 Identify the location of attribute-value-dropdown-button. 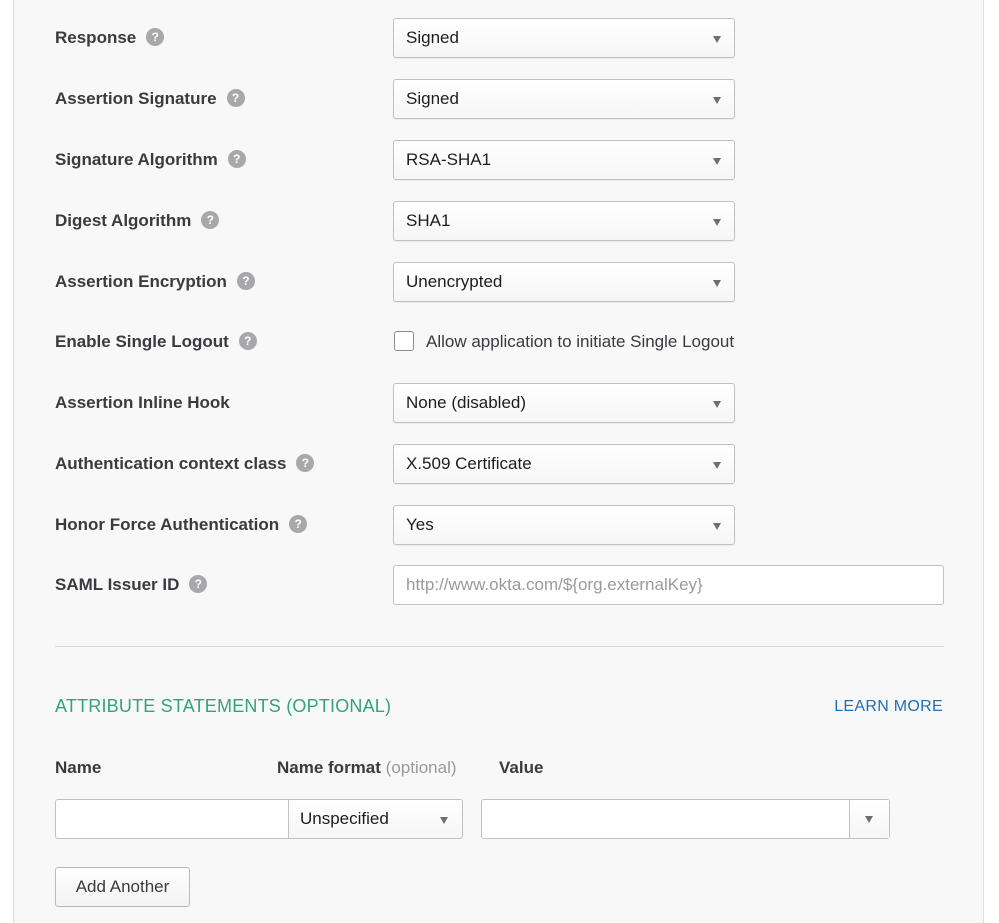
(869, 819).